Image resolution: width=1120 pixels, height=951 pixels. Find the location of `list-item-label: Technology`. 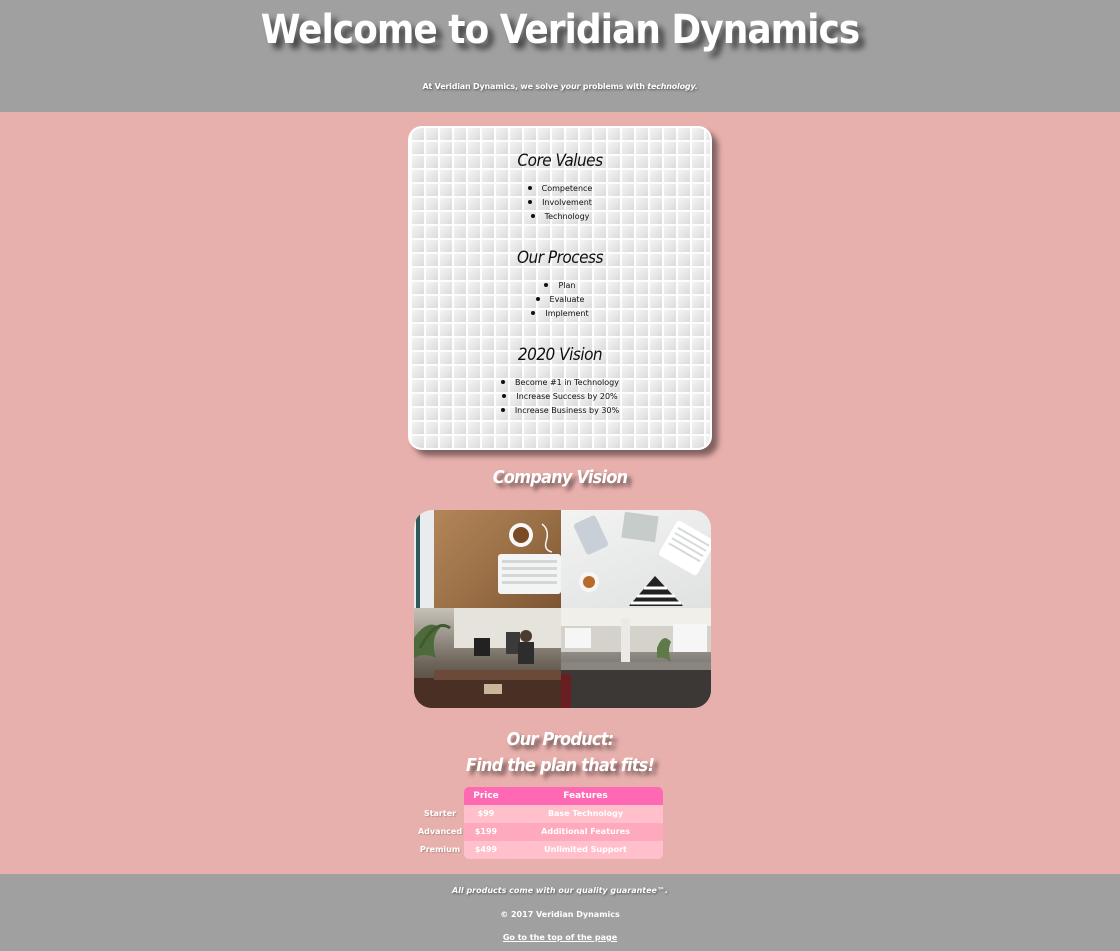

list-item-label: Technology is located at coordinates (567, 216).